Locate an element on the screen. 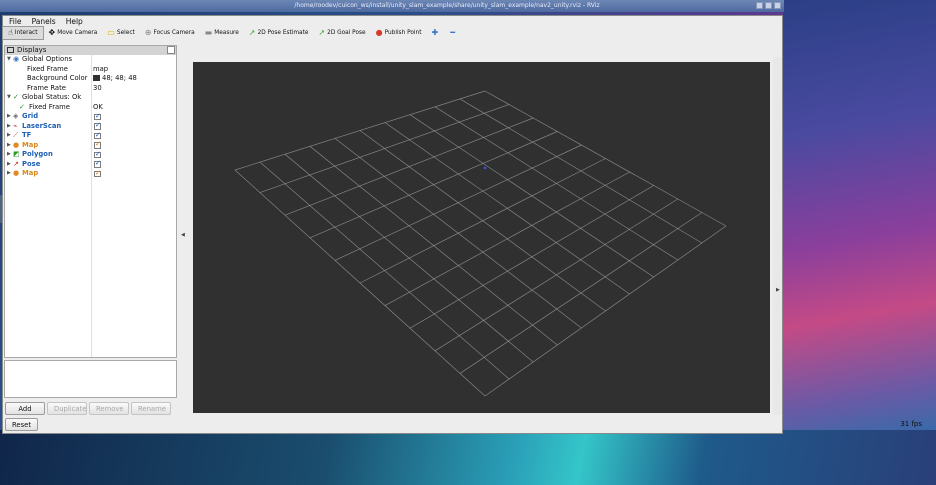 The image size is (936, 485). fixed-frame-value: map is located at coordinates (100, 70).